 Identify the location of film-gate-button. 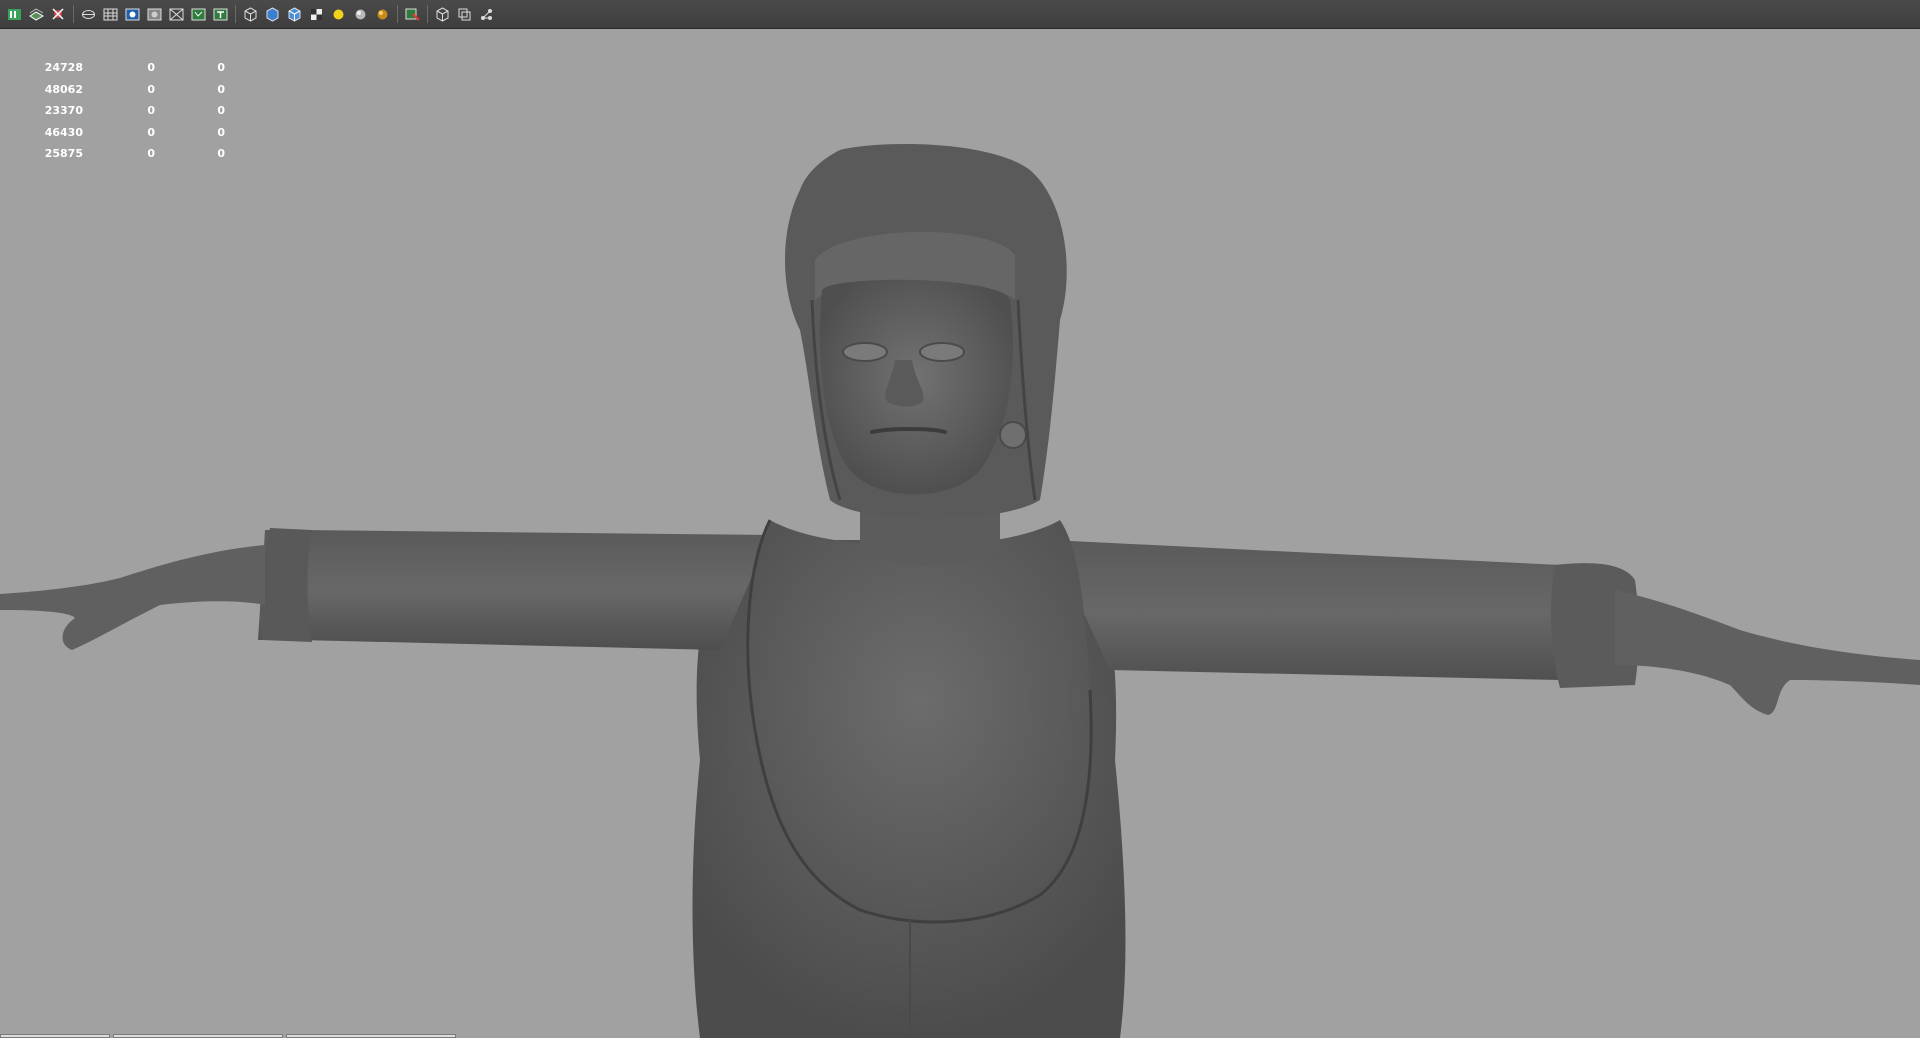
(132, 14).